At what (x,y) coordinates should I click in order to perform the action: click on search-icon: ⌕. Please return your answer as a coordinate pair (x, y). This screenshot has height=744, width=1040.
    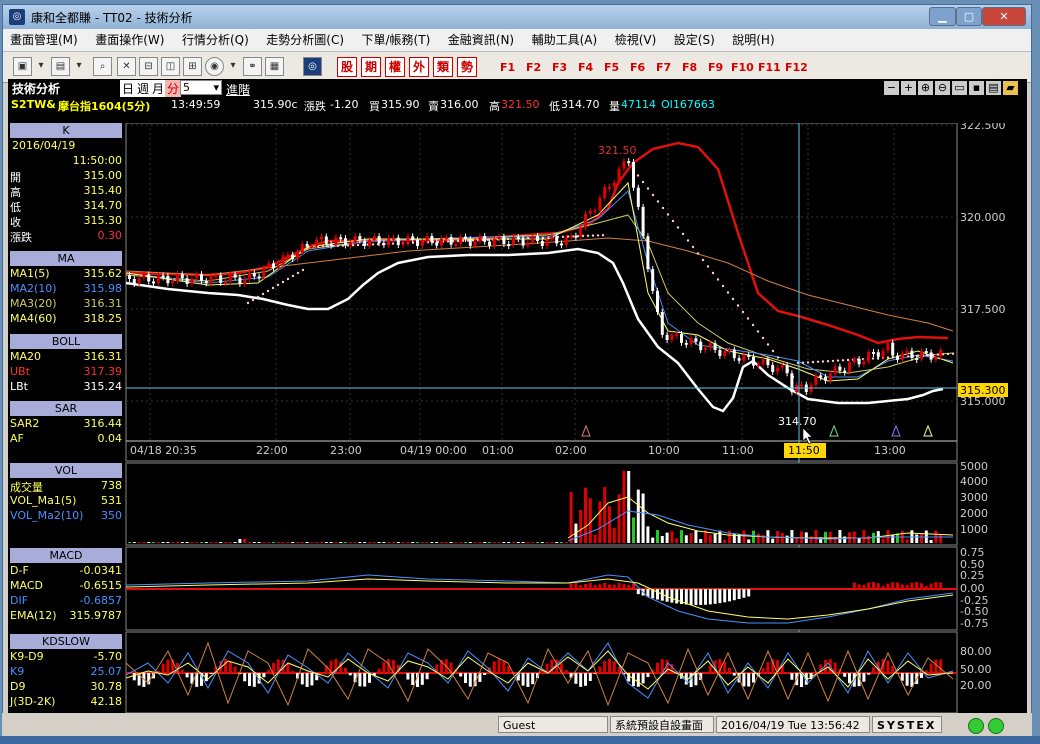
    Looking at the image, I should click on (102, 66).